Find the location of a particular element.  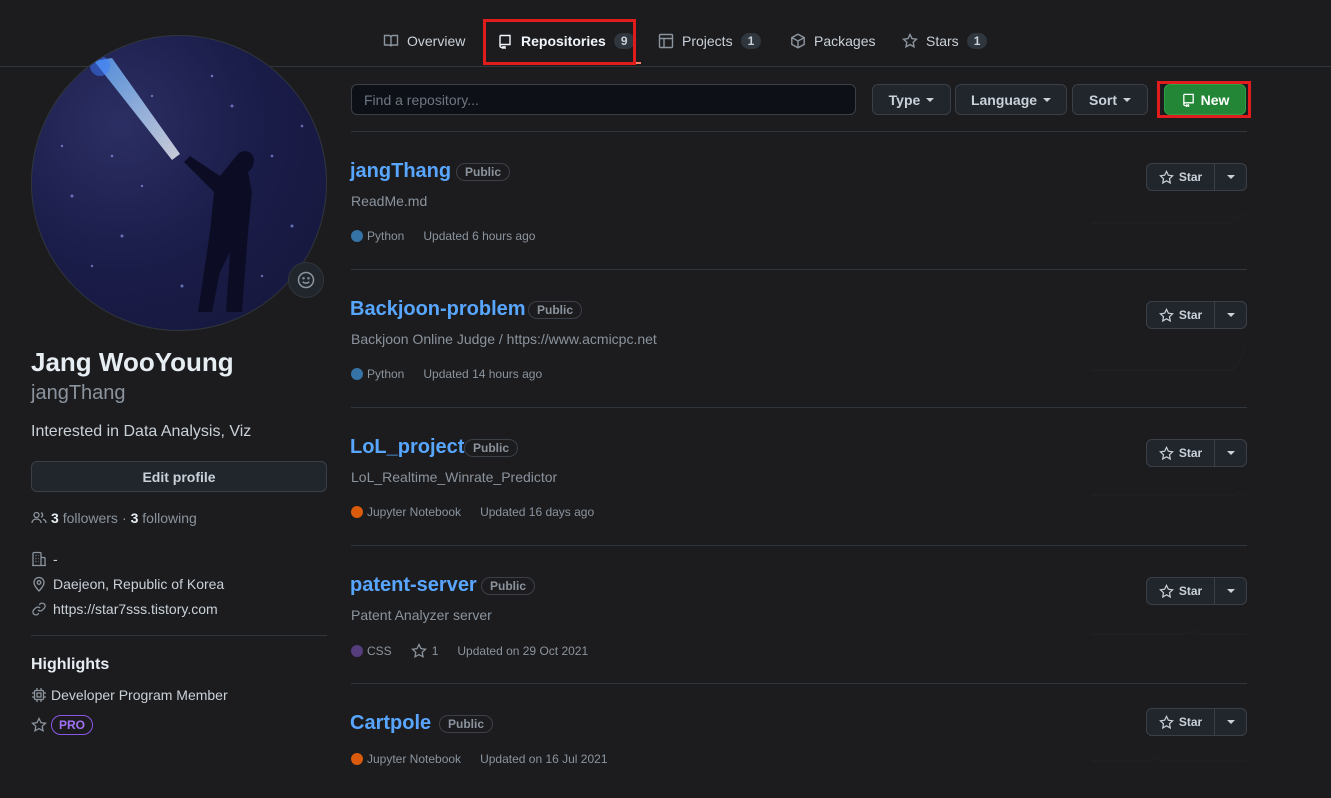

set-status-button is located at coordinates (306, 280).